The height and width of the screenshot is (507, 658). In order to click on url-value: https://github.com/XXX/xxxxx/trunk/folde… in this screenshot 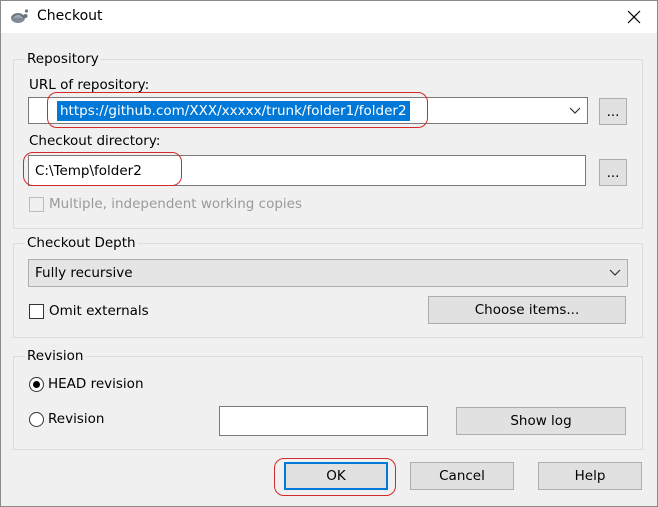, I will do `click(233, 110)`.